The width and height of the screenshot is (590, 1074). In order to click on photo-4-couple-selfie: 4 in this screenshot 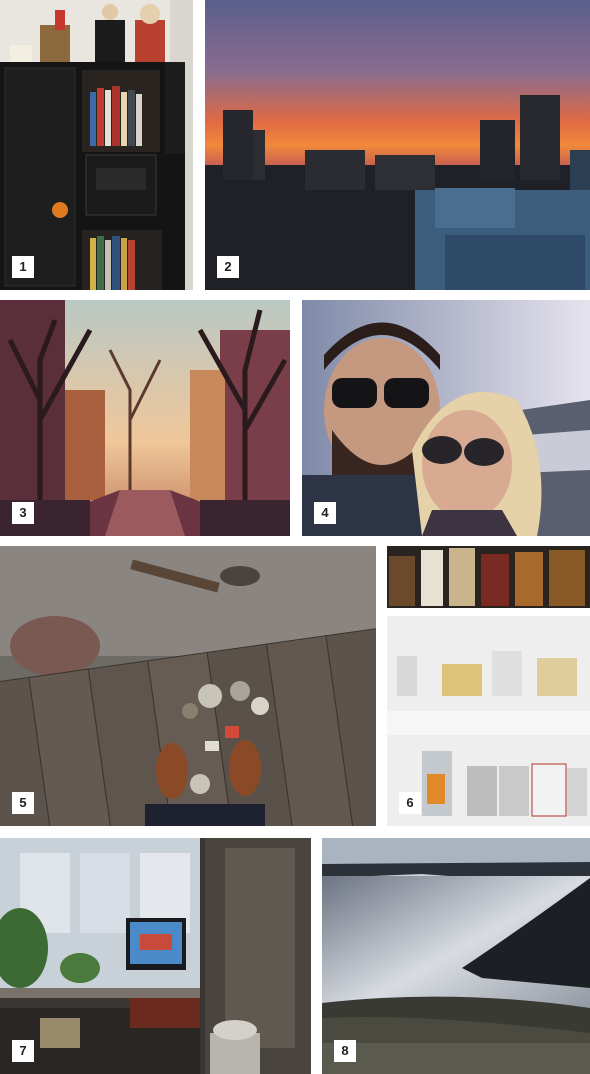, I will do `click(446, 418)`.